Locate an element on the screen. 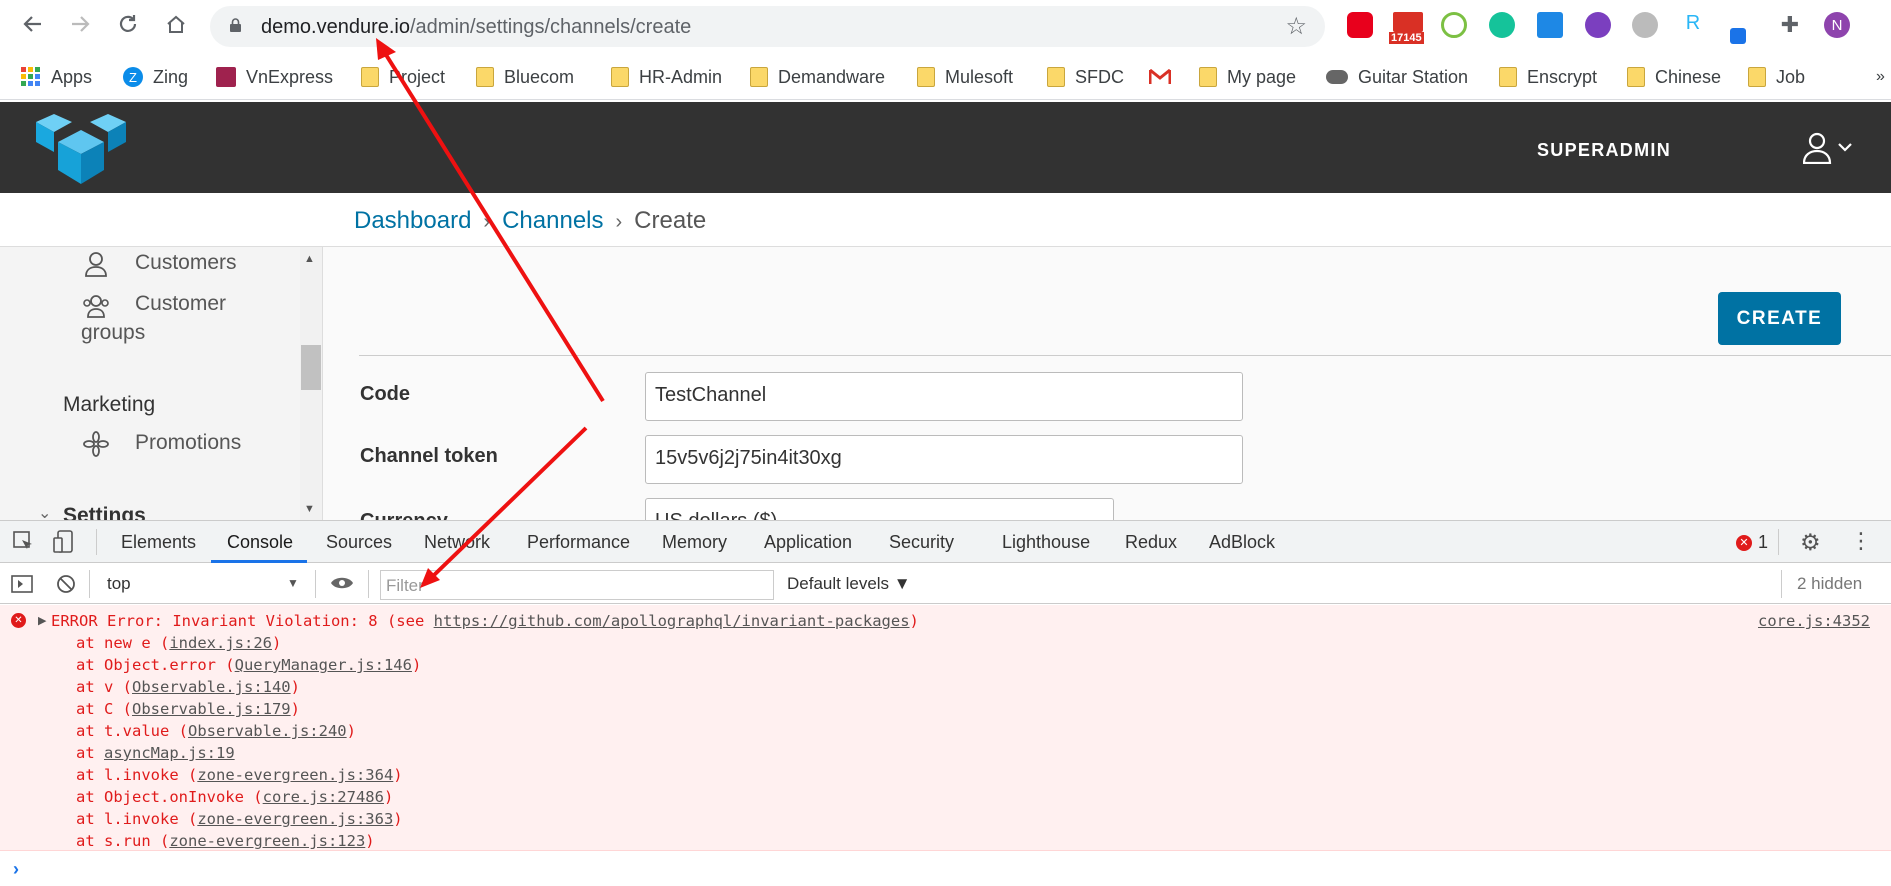 Image resolution: width=1891 pixels, height=886 pixels. stack-frame-file-link: zone-evergreen.js:363 is located at coordinates (295, 819).